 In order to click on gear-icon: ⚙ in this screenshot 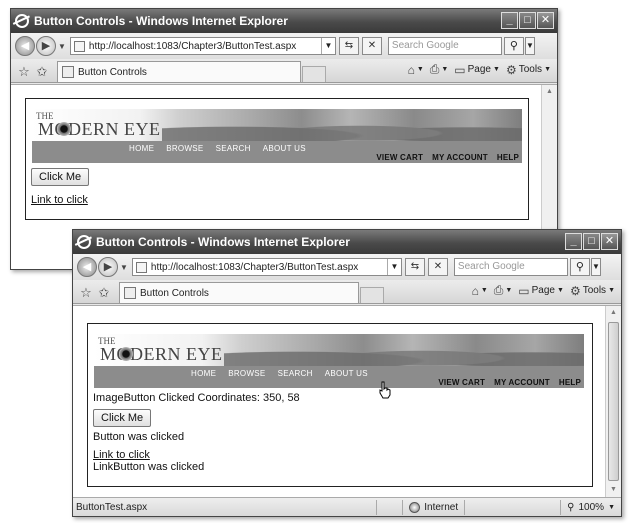, I will do `click(575, 290)`.